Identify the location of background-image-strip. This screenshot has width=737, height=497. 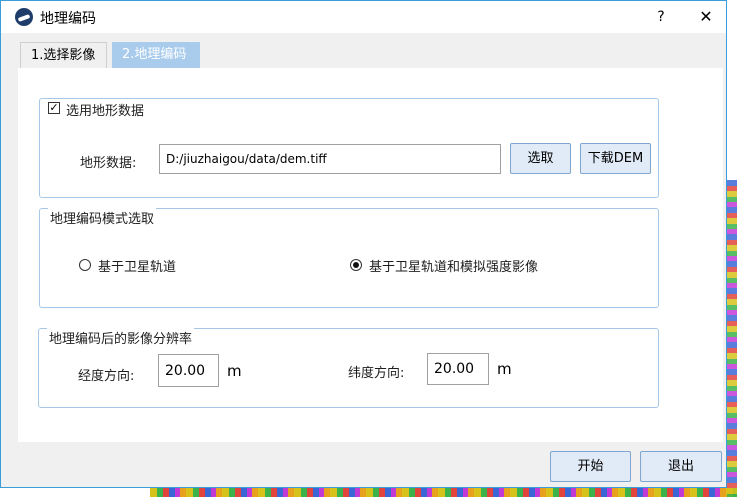
(443, 492).